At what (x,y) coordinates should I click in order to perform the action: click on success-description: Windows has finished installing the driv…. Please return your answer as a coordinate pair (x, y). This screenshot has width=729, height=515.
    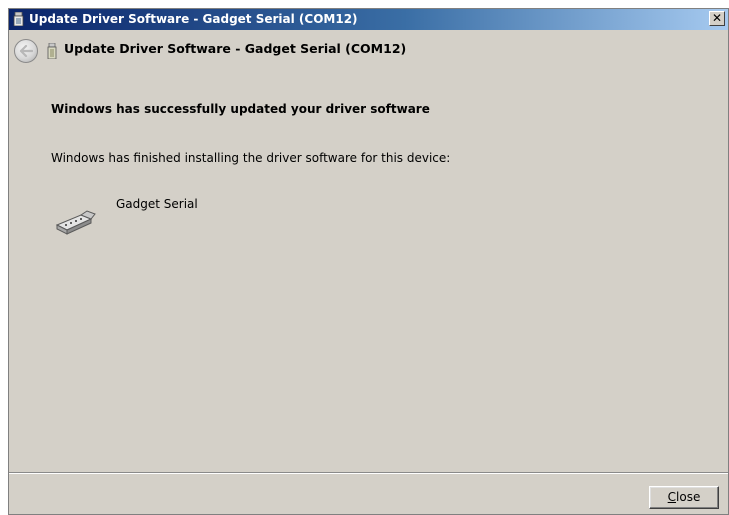
    Looking at the image, I should click on (251, 158).